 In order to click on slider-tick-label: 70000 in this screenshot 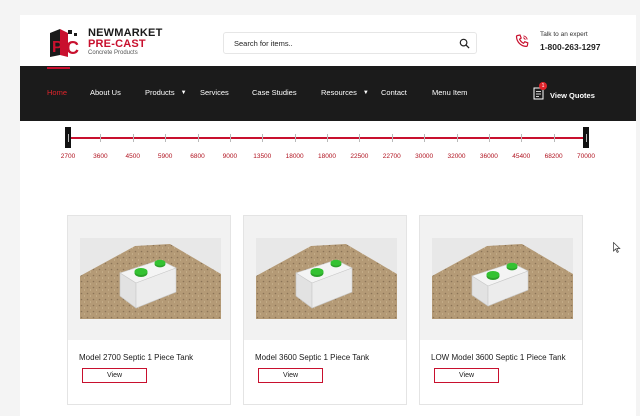, I will do `click(586, 156)`.